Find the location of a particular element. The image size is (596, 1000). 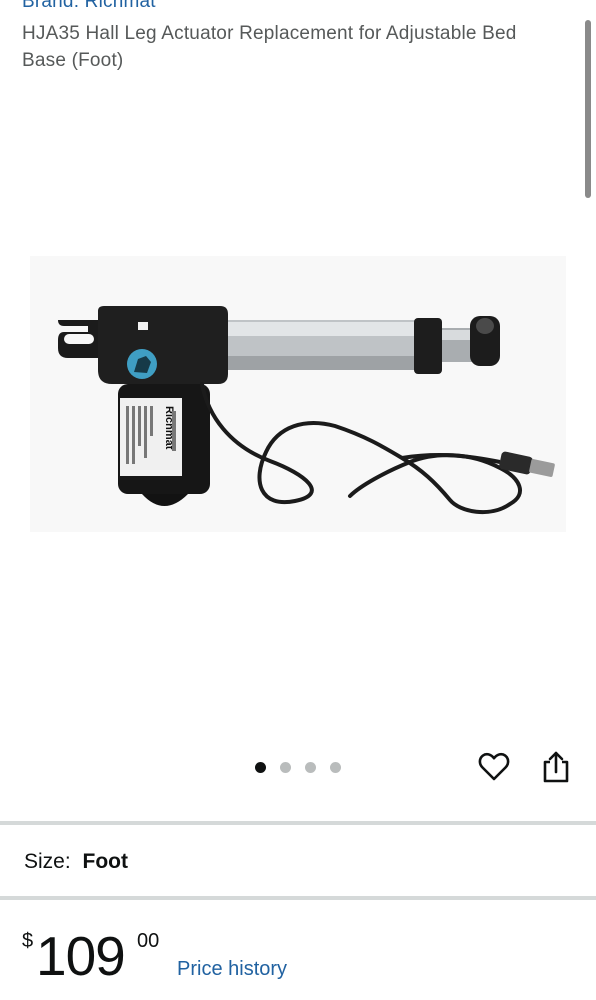

price-currency-symbol: $ is located at coordinates (28, 941).